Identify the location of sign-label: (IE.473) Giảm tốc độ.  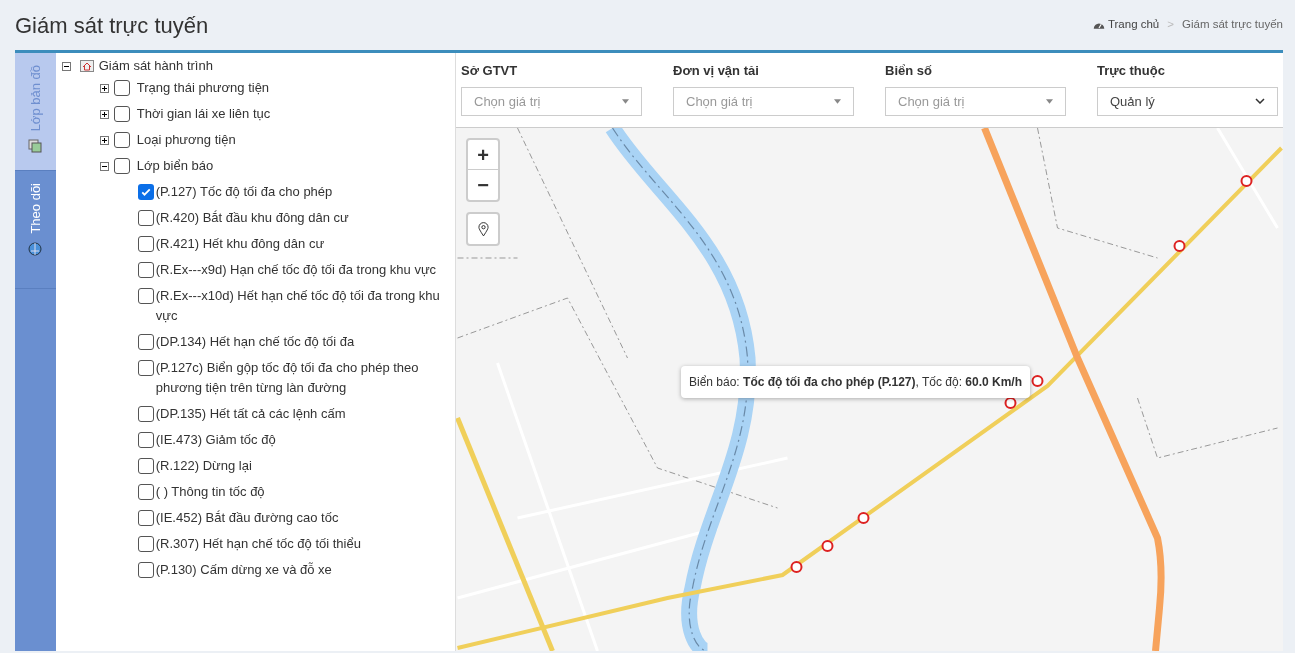
(215, 440).